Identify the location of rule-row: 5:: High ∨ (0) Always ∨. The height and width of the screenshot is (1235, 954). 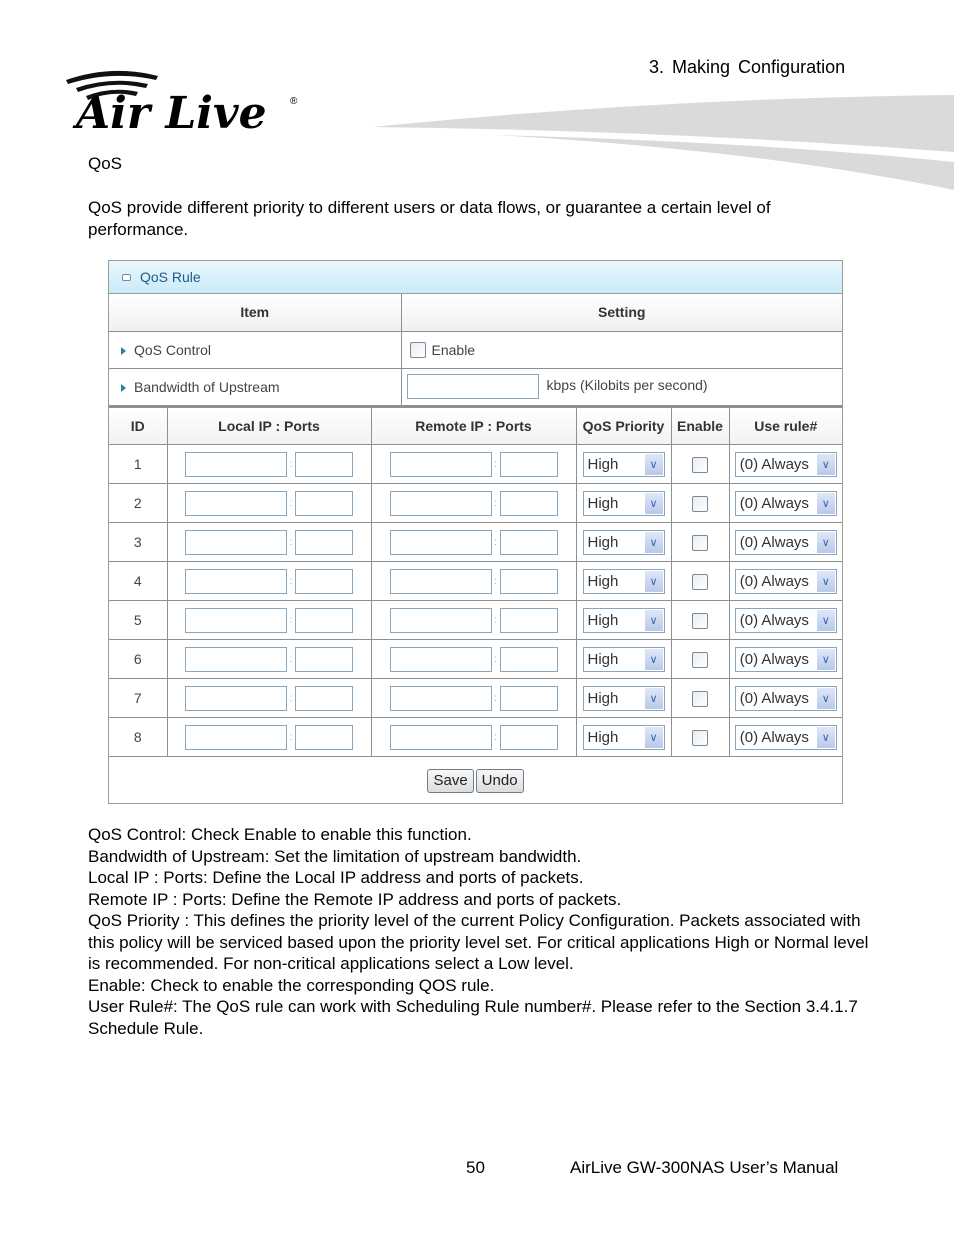
(475, 620).